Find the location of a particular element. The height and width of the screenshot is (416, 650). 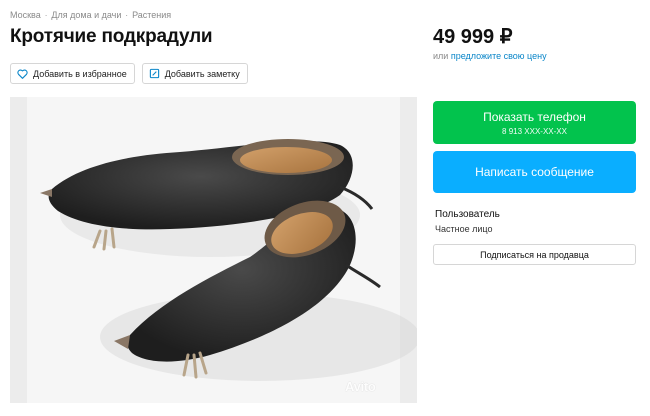

send-message-label: Написать сообщение is located at coordinates (534, 172).